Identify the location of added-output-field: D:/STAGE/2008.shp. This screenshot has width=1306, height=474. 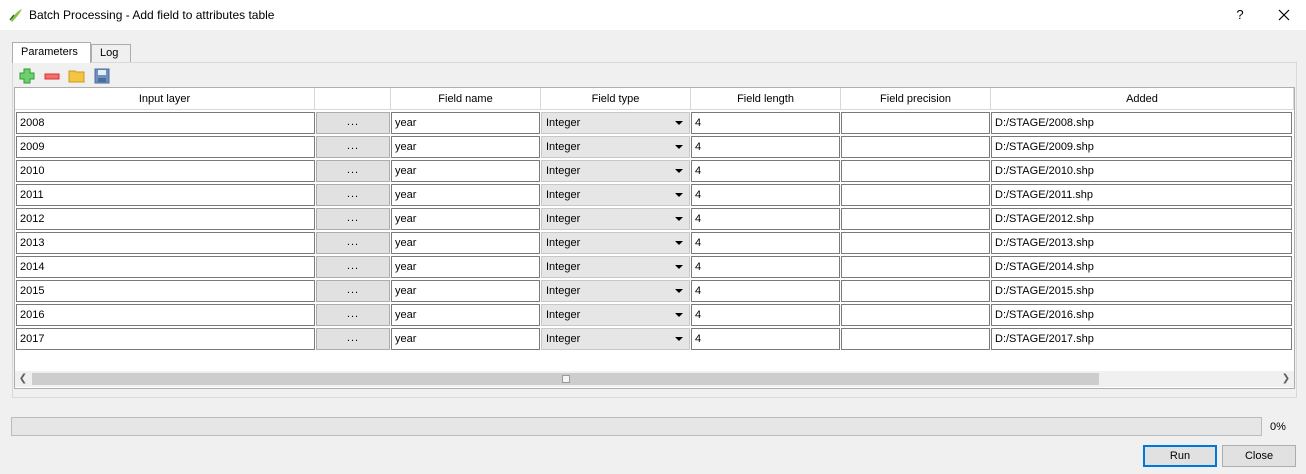
(1141, 123).